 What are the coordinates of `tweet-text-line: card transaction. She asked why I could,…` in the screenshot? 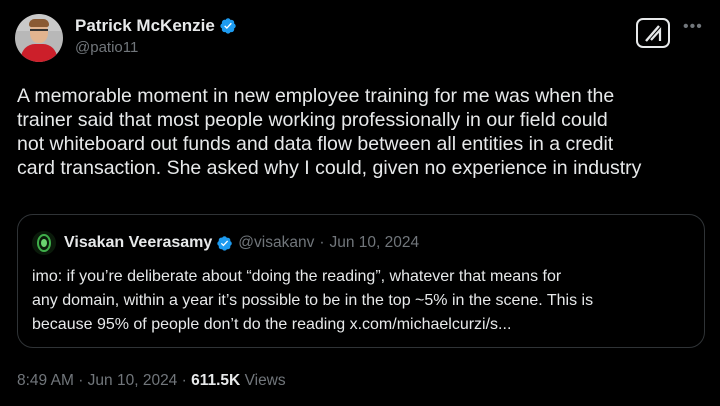 It's located at (329, 168).